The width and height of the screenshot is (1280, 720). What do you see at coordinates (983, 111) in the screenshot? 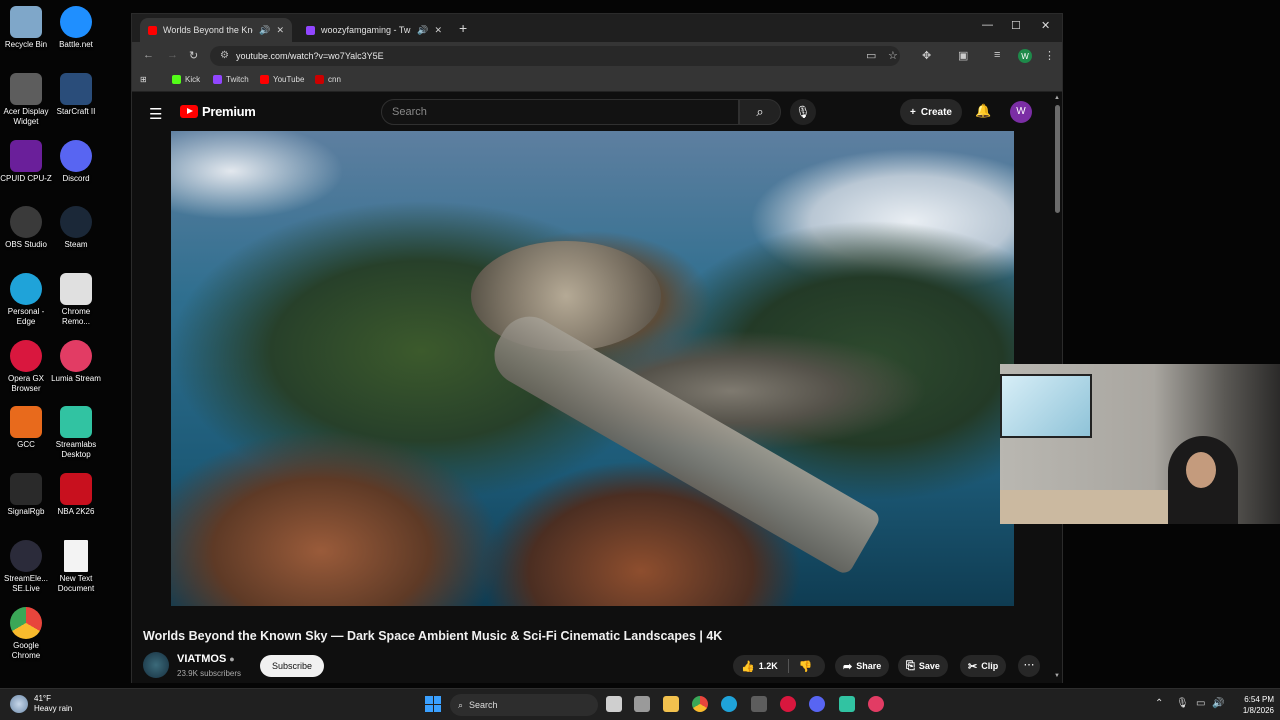
I see `notifications-bell-icon: 🔔` at bounding box center [983, 111].